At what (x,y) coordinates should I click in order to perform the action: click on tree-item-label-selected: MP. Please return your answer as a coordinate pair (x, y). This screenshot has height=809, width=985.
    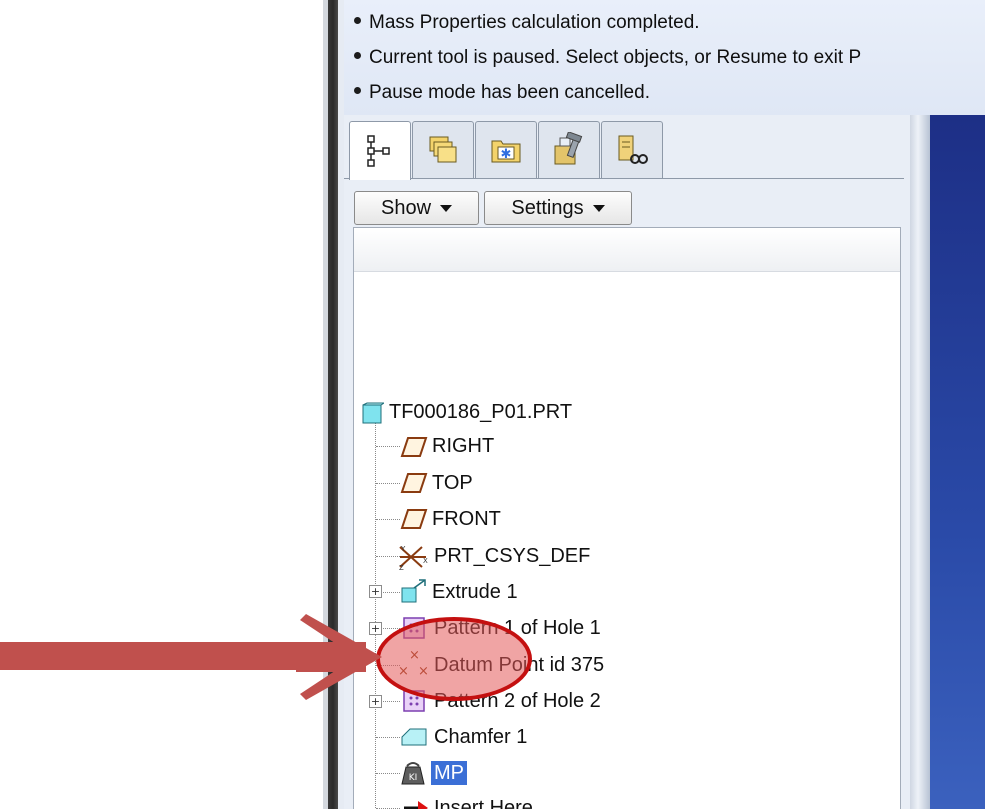
    Looking at the image, I should click on (449, 773).